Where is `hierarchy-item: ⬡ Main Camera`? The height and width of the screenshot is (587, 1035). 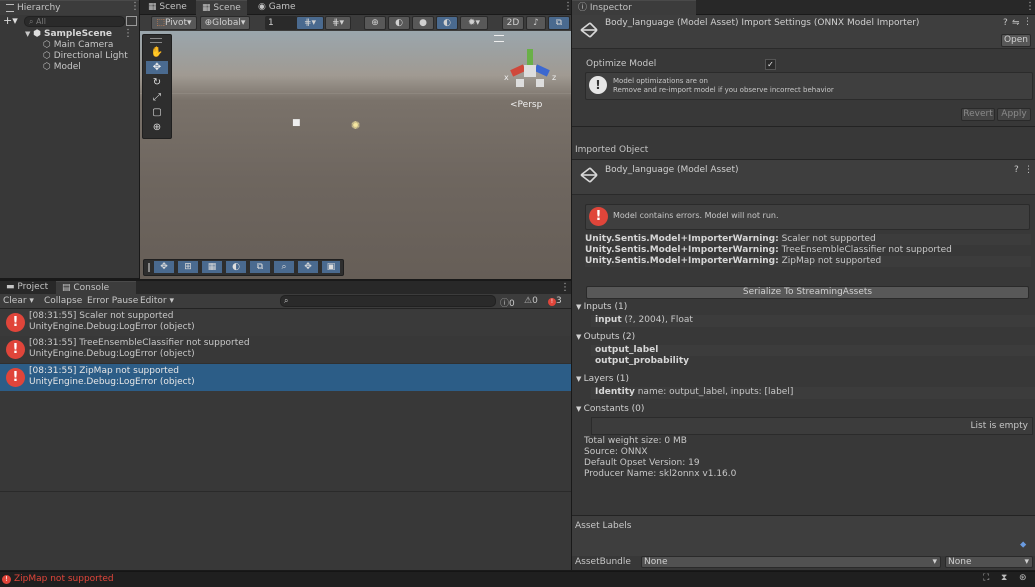
hierarchy-item: ⬡ Main Camera is located at coordinates (69, 45).